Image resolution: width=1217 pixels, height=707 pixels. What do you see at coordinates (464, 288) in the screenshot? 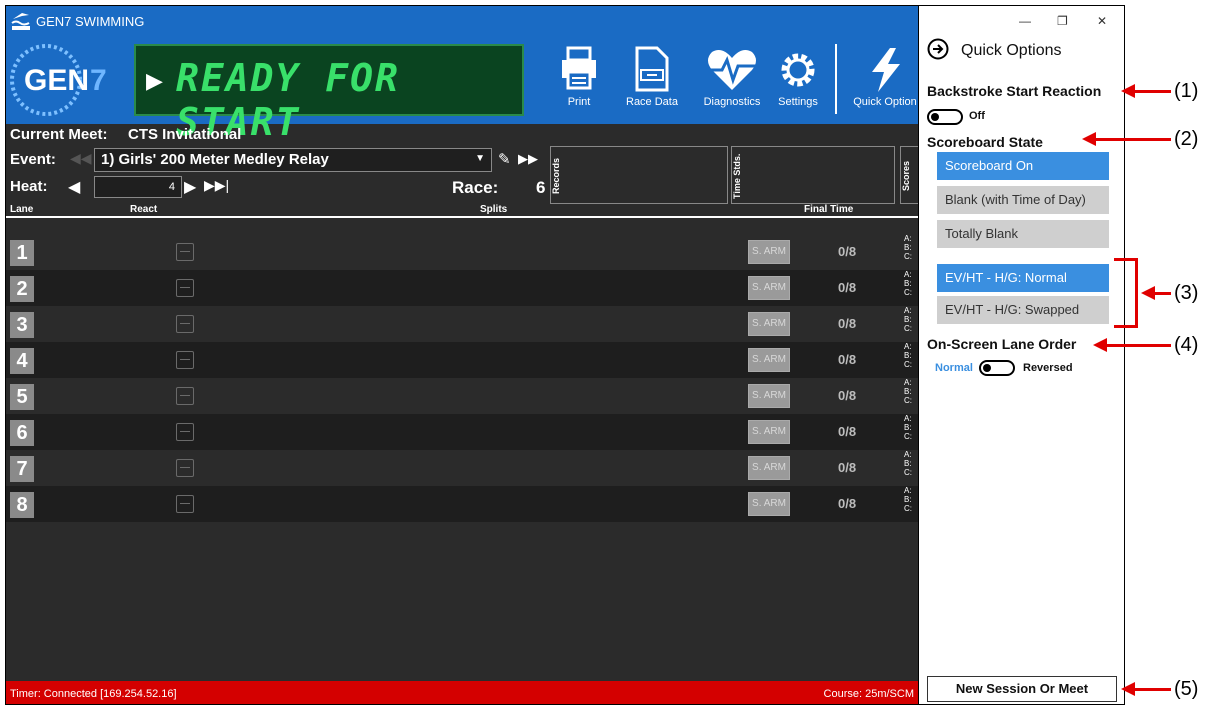
I see `lane-row: 2 S. ARM 0/8 A: B: C:` at bounding box center [464, 288].